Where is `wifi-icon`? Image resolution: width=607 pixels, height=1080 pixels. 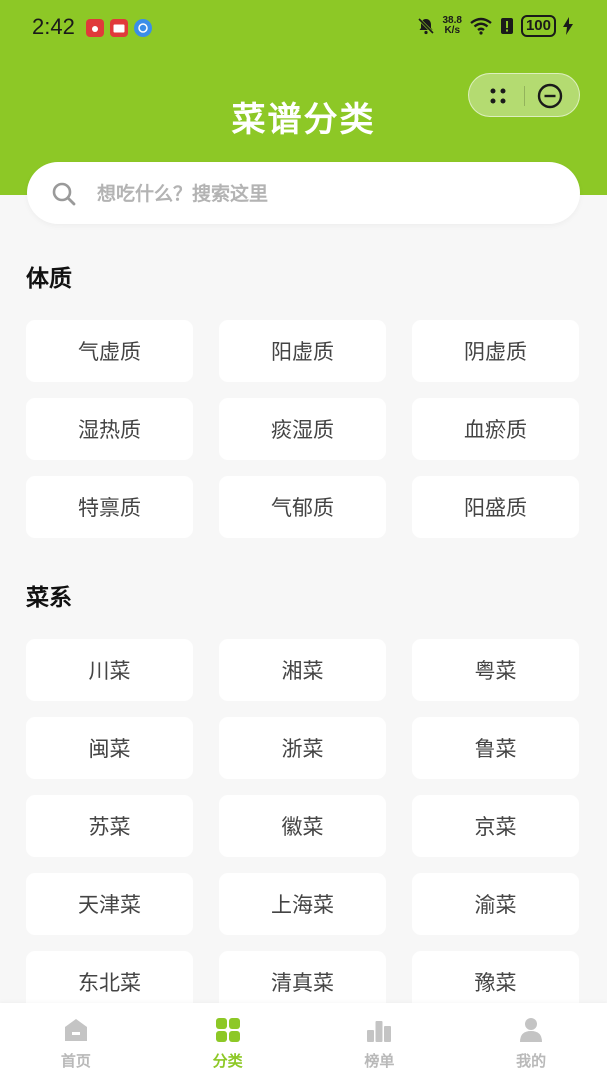 wifi-icon is located at coordinates (481, 26).